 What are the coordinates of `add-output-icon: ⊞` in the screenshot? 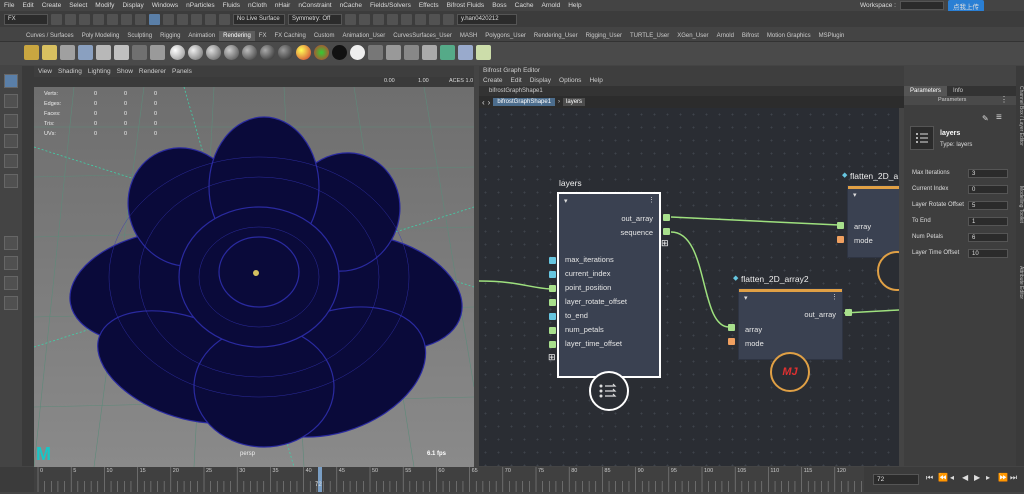 It's located at (665, 243).